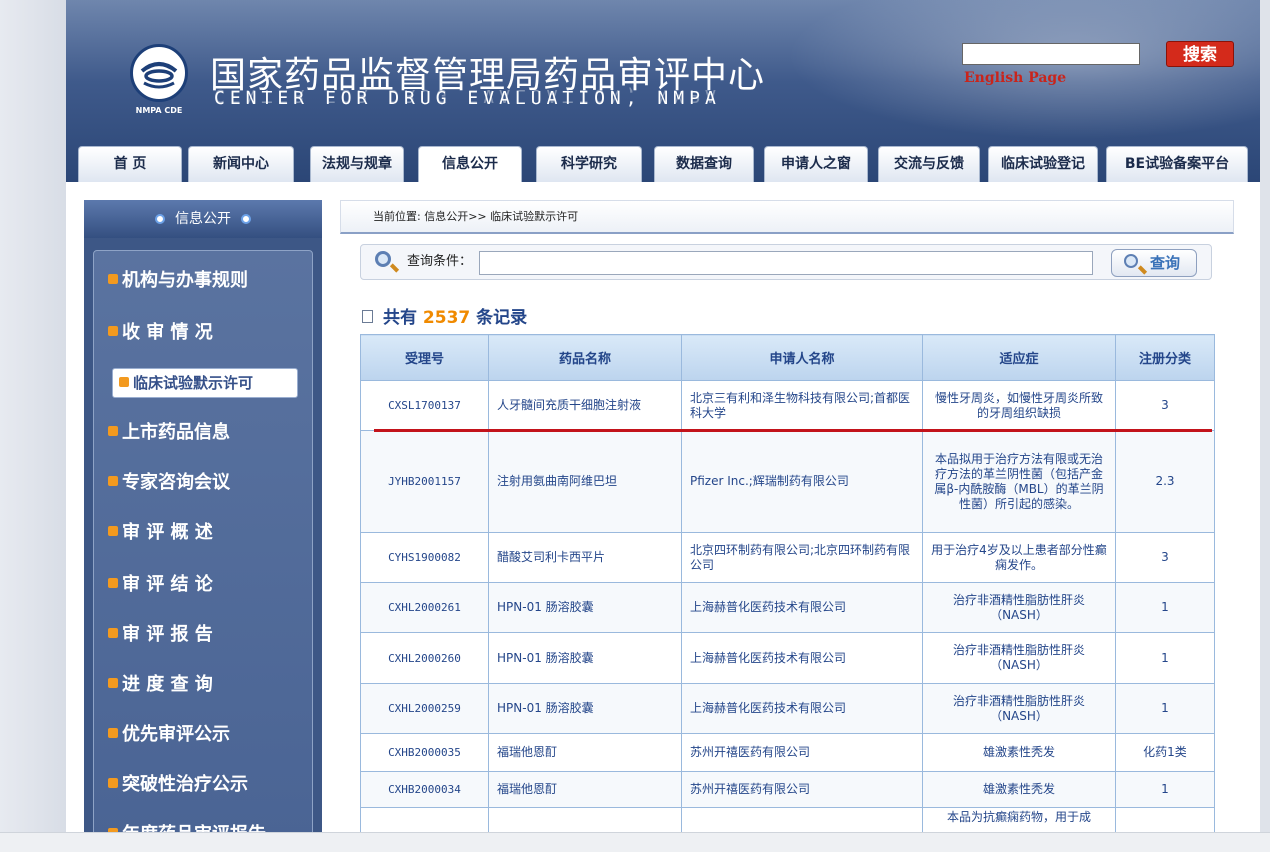 This screenshot has height=852, width=1270. Describe the element at coordinates (424, 819) in the screenshot. I see `acceptance-number` at that location.